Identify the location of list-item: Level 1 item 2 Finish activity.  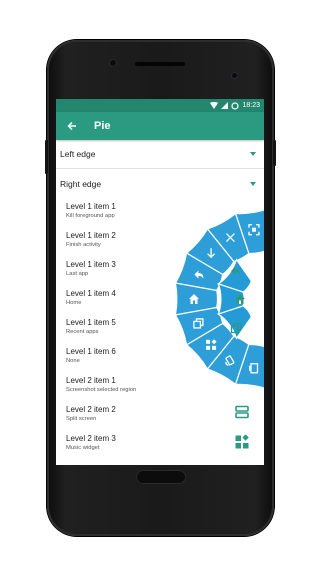
(91, 240).